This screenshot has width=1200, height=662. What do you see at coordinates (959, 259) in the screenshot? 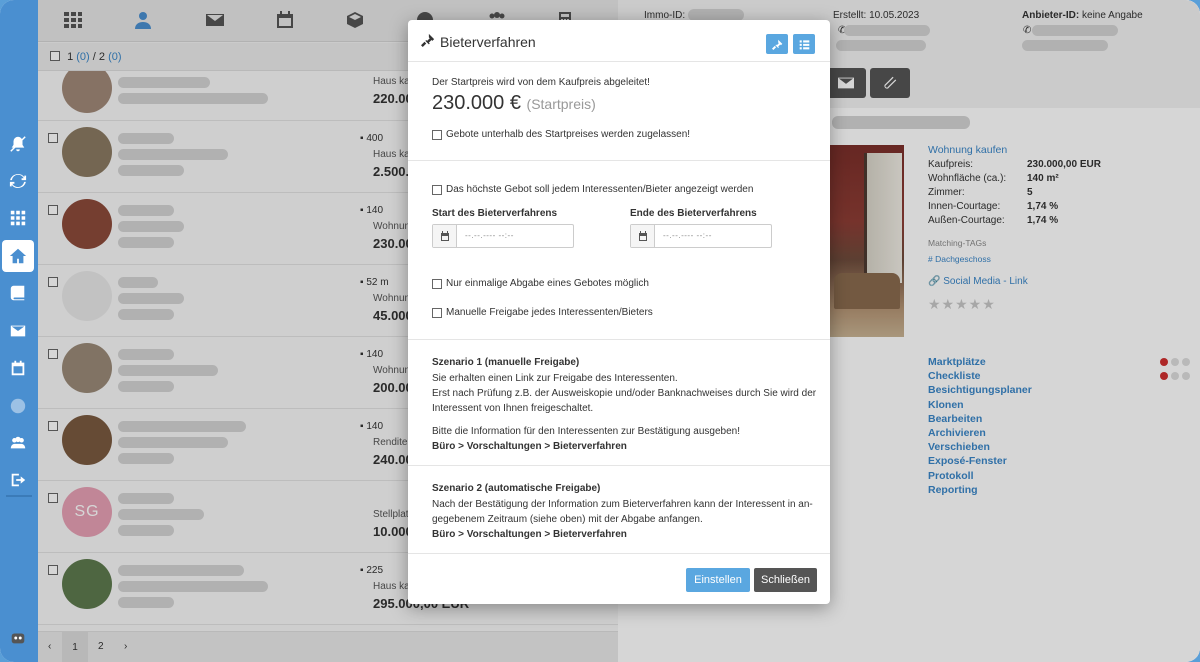
I see `tag-link: # Dachgeschoss` at bounding box center [959, 259].